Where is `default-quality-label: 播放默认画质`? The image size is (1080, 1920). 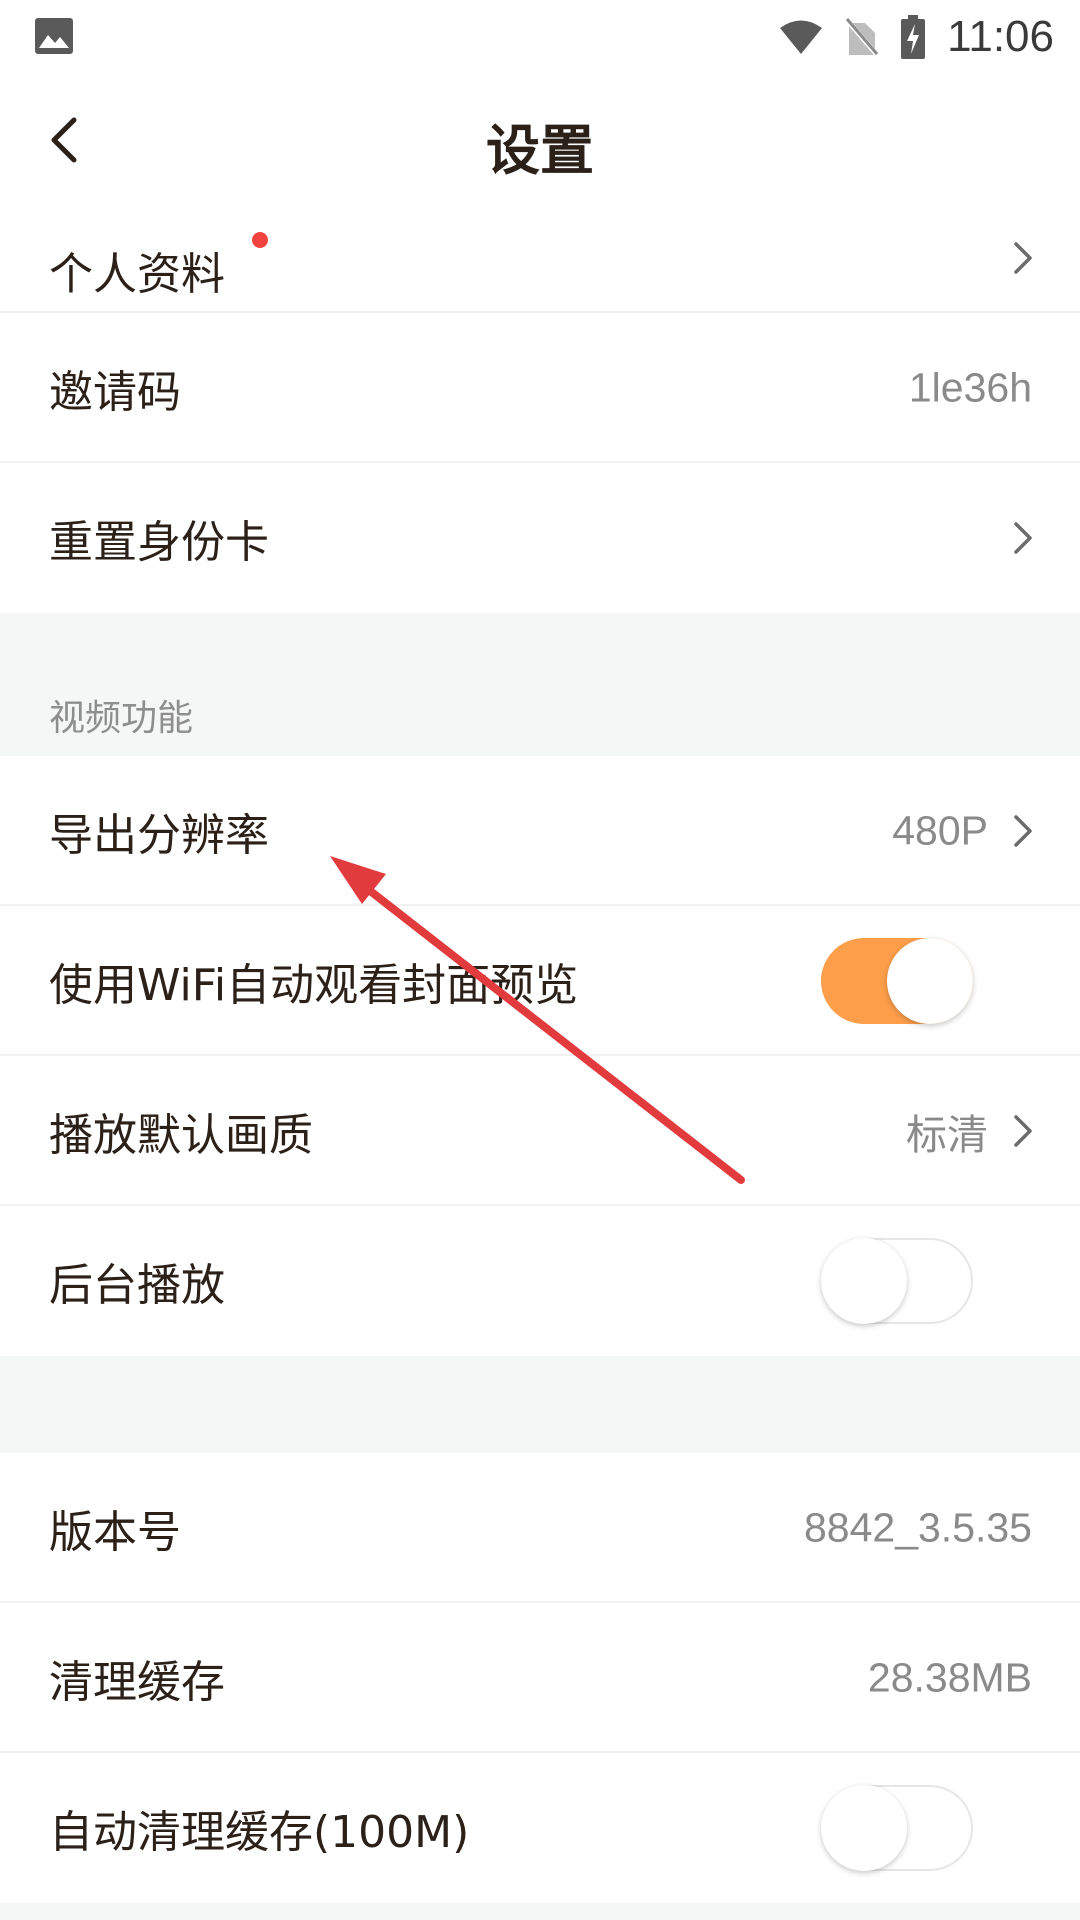
default-quality-label: 播放默认画质 is located at coordinates (181, 1135).